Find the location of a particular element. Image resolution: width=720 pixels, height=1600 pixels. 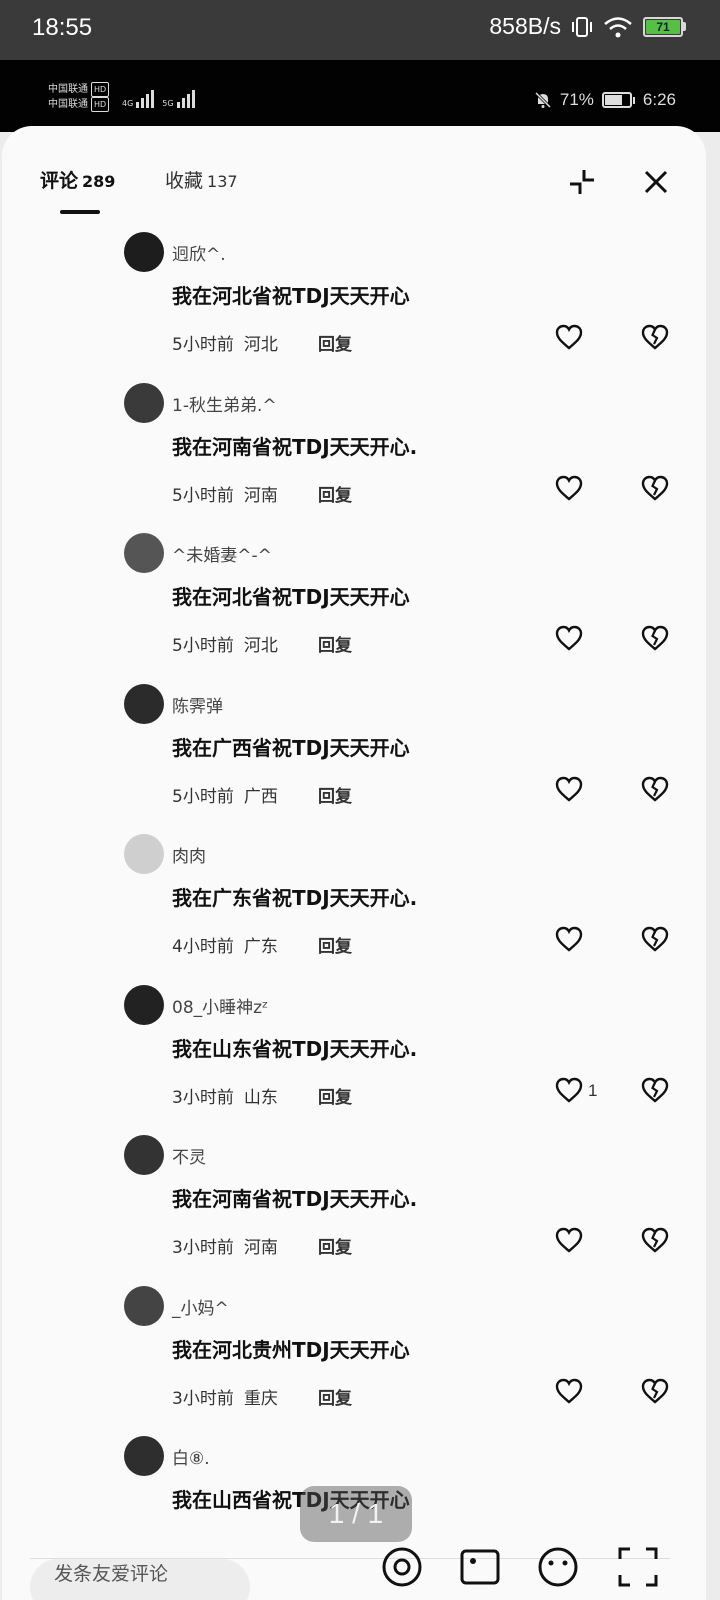

comment-item: 迥欣^. 我在河北省祝TDJ天天开心 5小时前 河北 回复 is located at coordinates (354, 307).